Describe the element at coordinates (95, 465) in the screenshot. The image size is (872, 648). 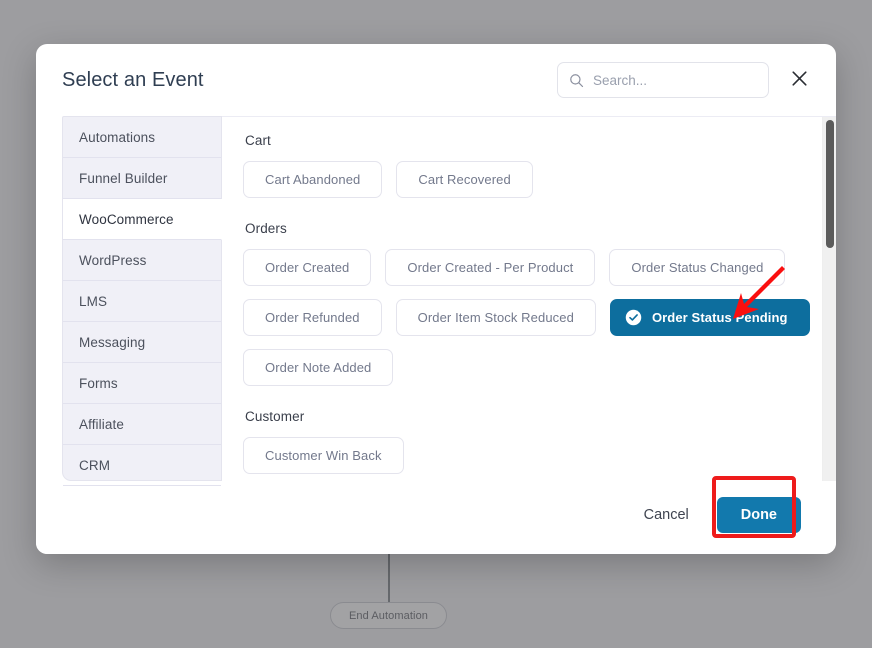
I see `sidebar-item-label: CRM` at that location.